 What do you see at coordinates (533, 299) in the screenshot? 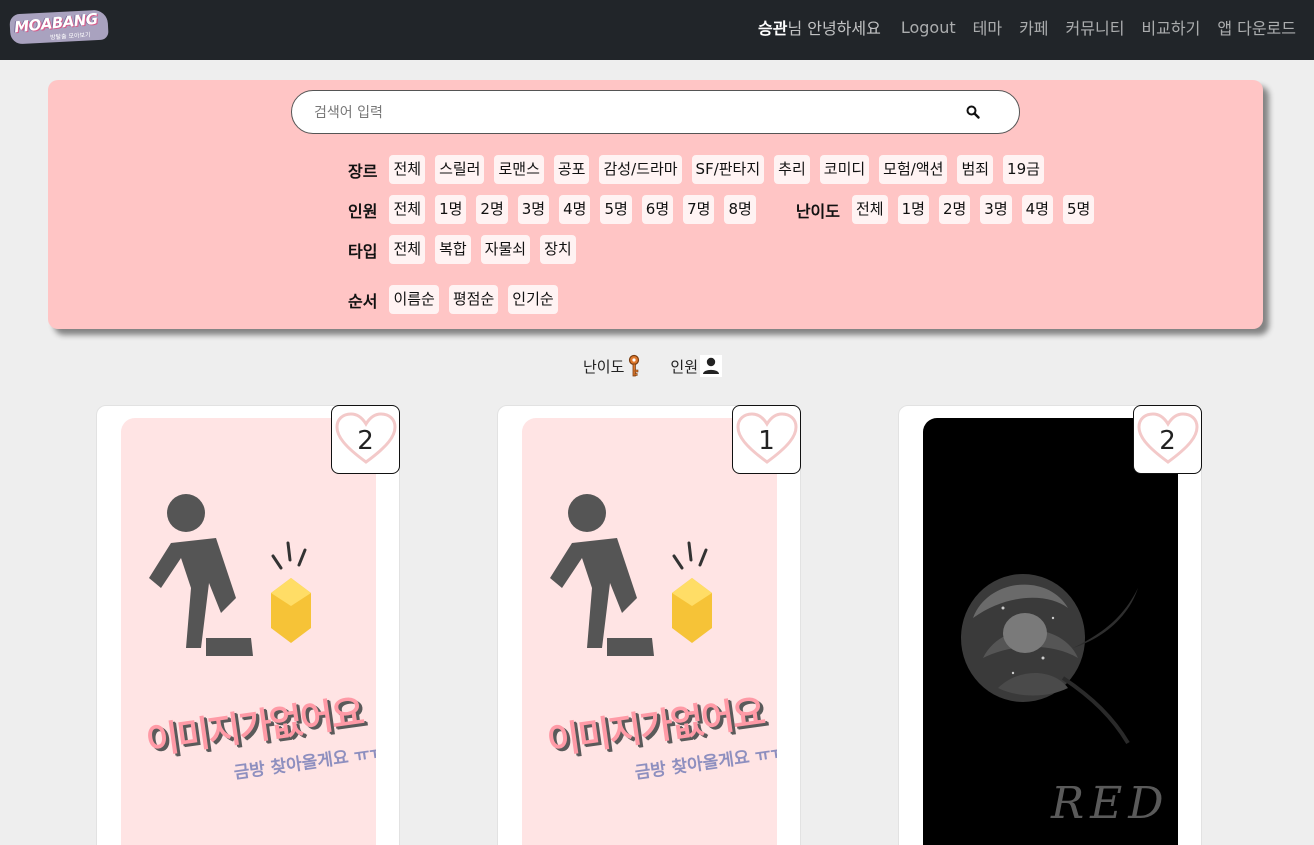
I see `order-option: 인기순` at bounding box center [533, 299].